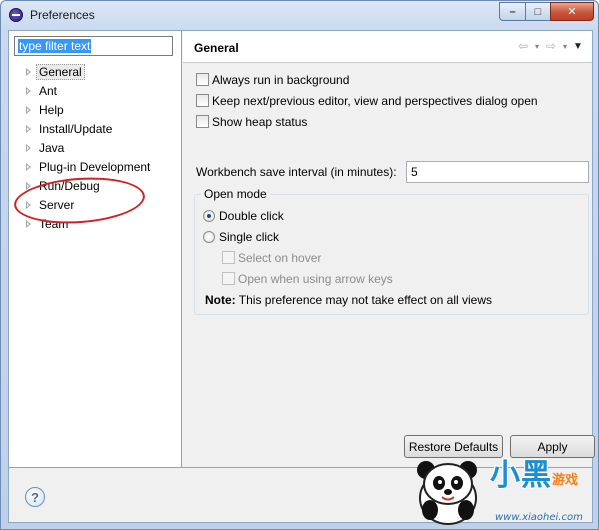 This screenshot has height=530, width=599. What do you see at coordinates (216, 48) in the screenshot?
I see `page-title: General` at bounding box center [216, 48].